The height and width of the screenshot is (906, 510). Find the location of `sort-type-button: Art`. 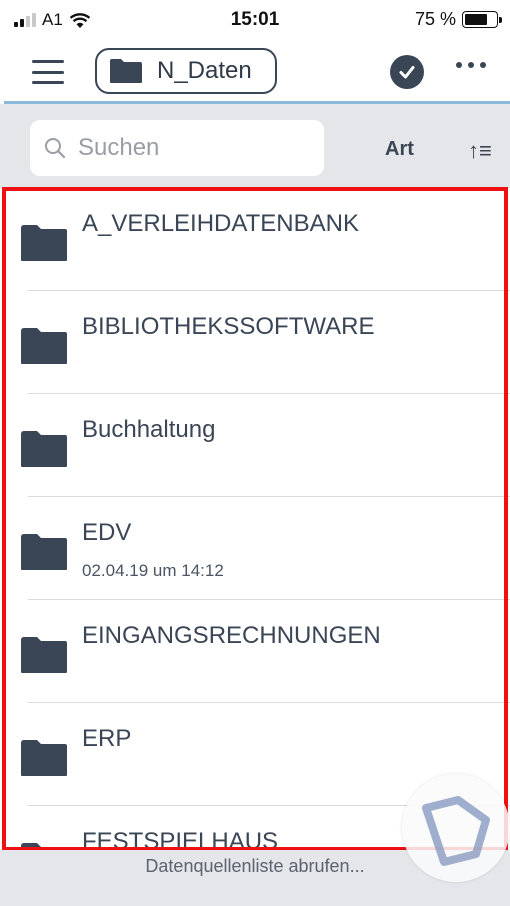

sort-type-button: Art is located at coordinates (399, 149).